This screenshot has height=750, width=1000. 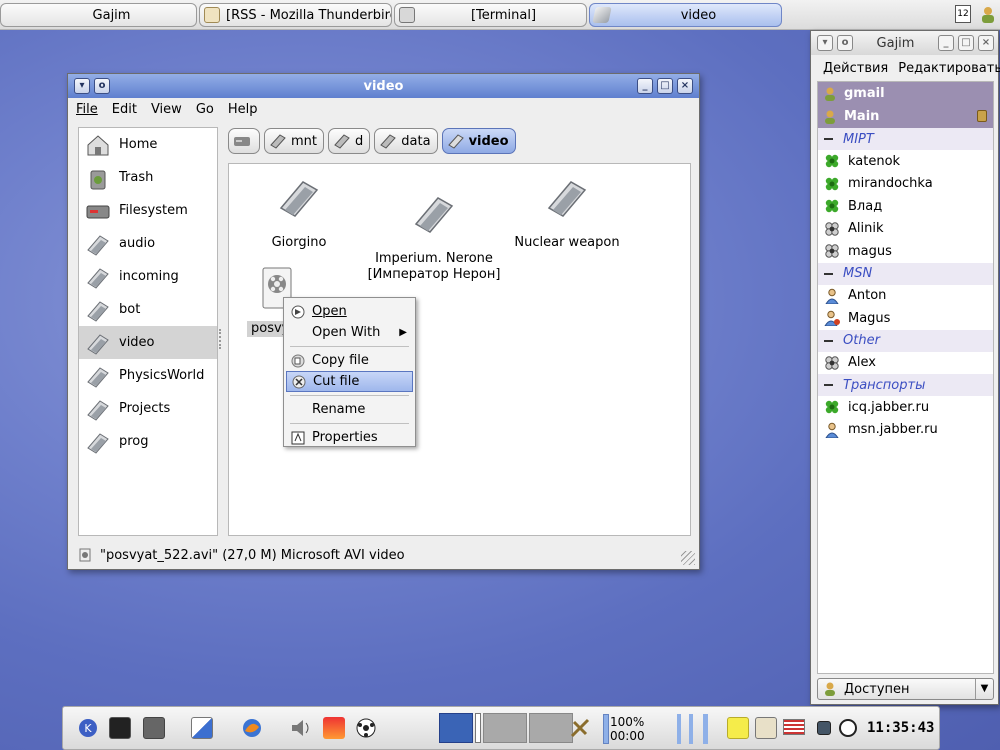 What do you see at coordinates (349, 360) in the screenshot?
I see `menu-item-copy-file: Copy file` at bounding box center [349, 360].